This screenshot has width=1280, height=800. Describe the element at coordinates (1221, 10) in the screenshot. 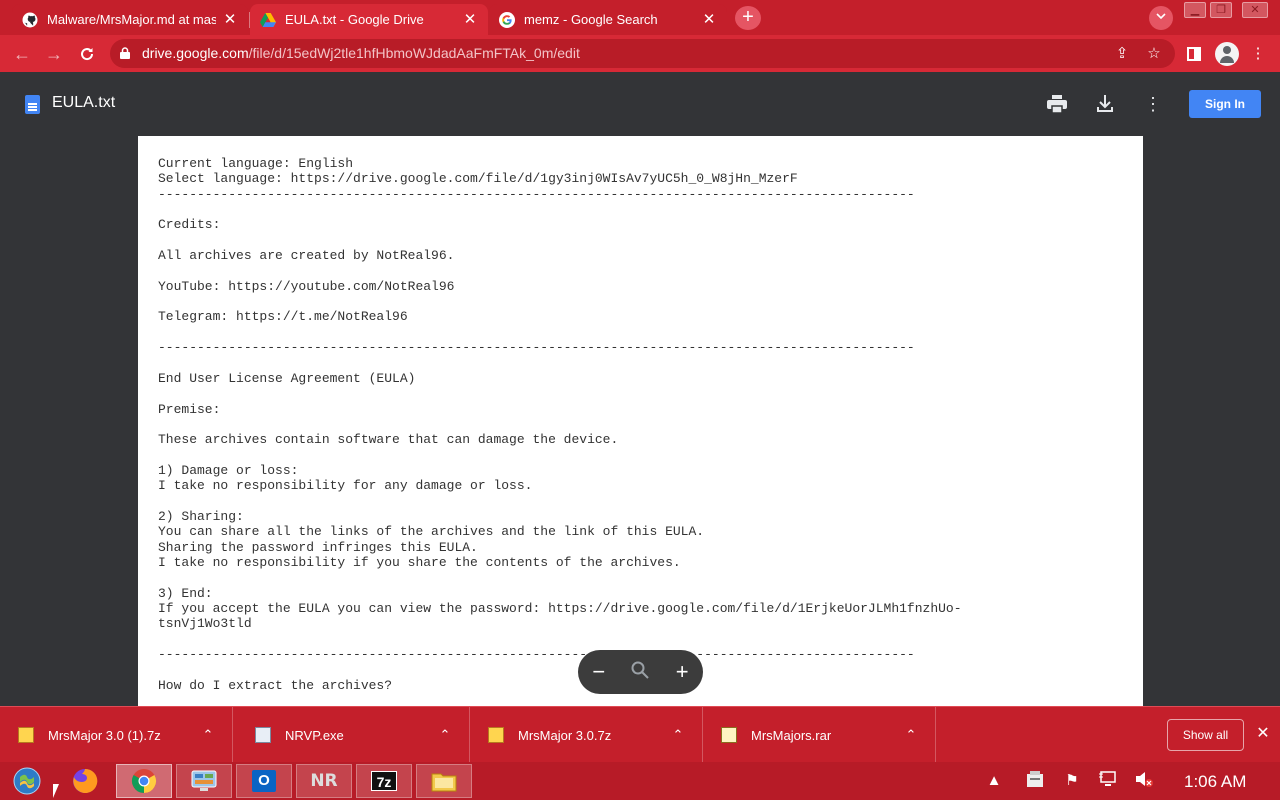

I see `restore-button: ❐` at that location.